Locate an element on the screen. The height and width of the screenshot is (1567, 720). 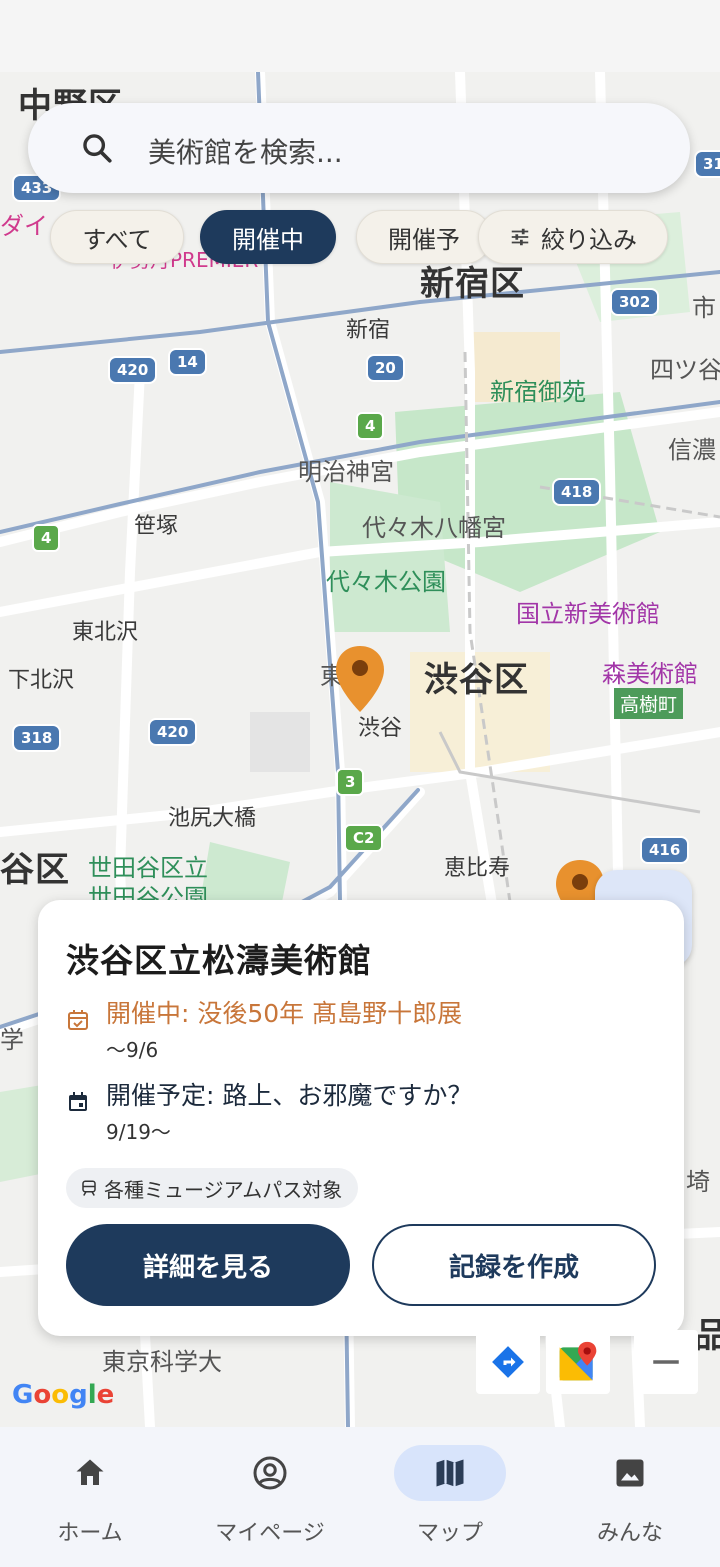
nav-mypage: マイページ is located at coordinates (270, 1497).